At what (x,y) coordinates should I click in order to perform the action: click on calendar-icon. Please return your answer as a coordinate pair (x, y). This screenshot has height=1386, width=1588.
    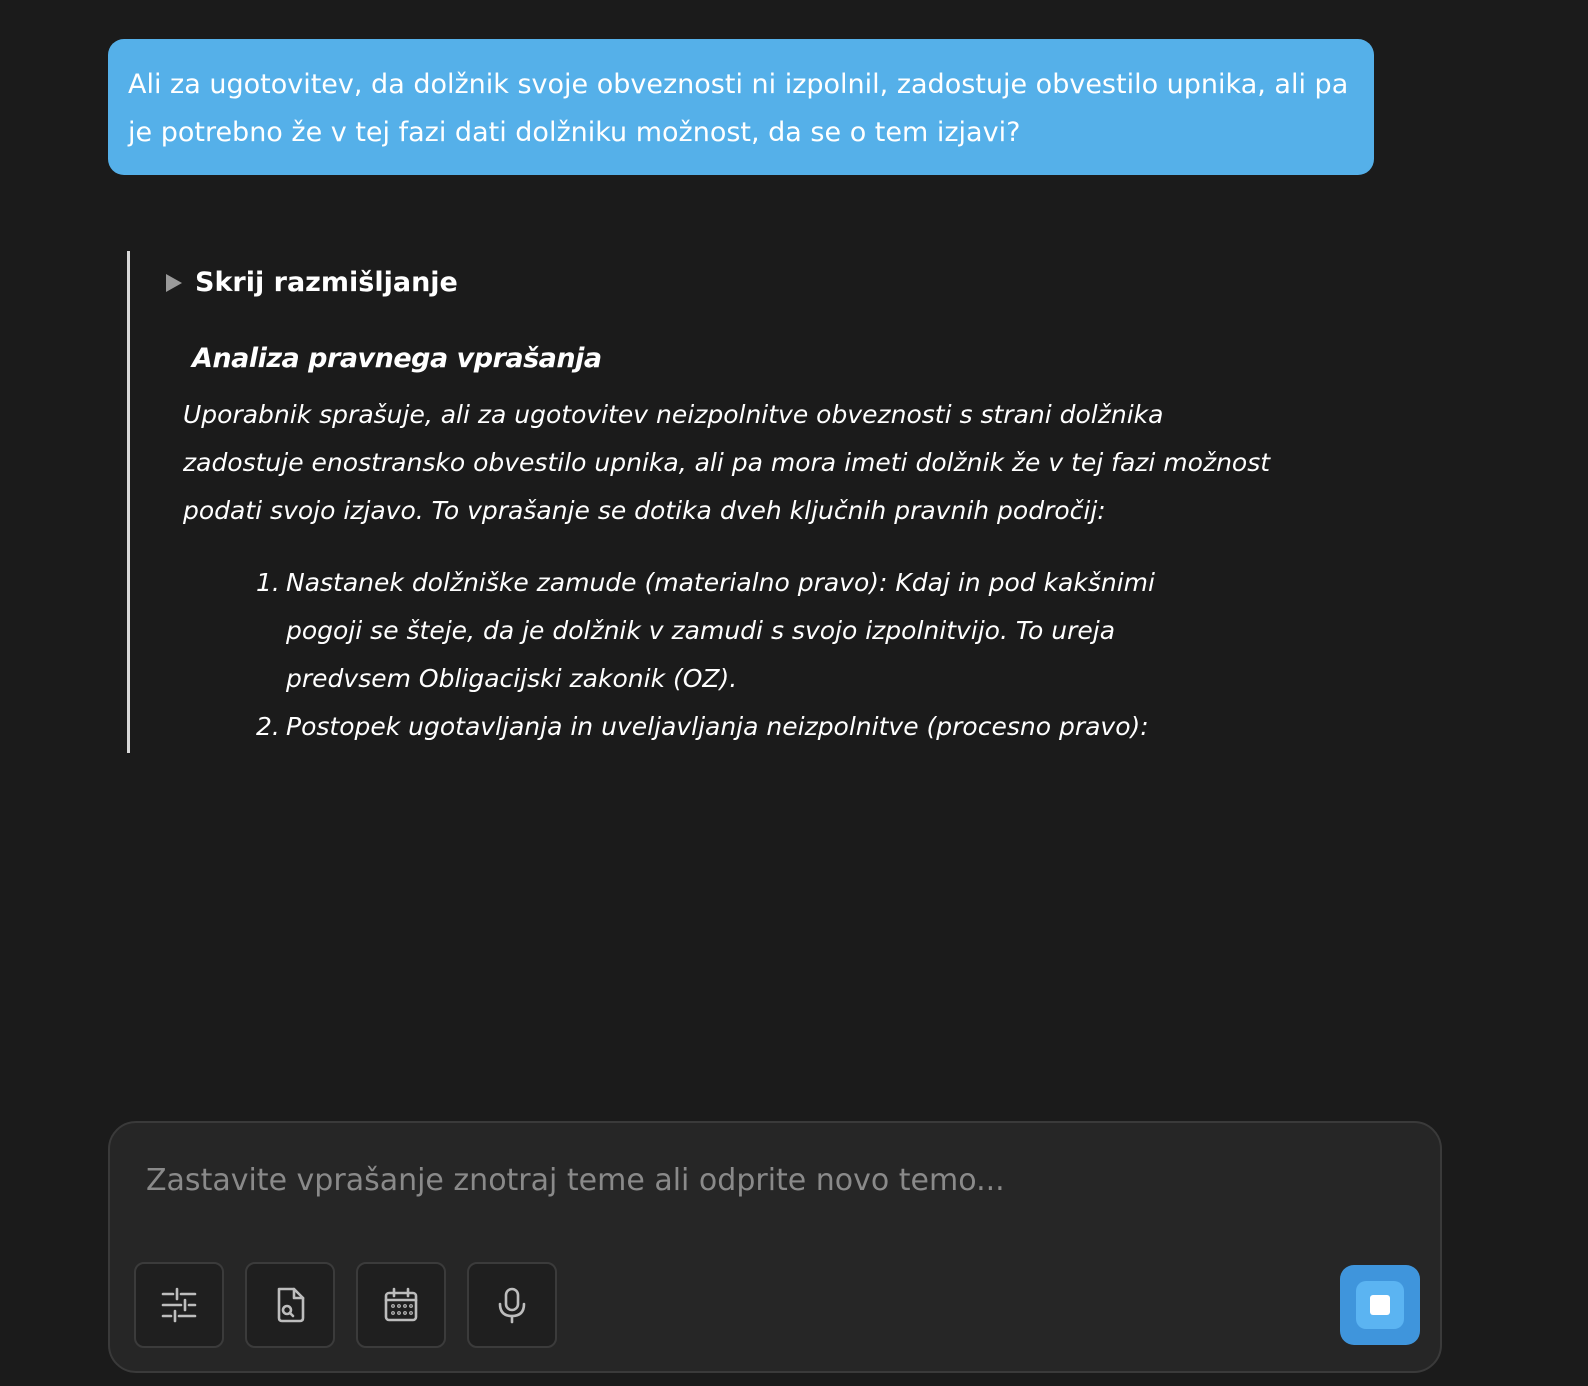
    Looking at the image, I should click on (401, 1304).